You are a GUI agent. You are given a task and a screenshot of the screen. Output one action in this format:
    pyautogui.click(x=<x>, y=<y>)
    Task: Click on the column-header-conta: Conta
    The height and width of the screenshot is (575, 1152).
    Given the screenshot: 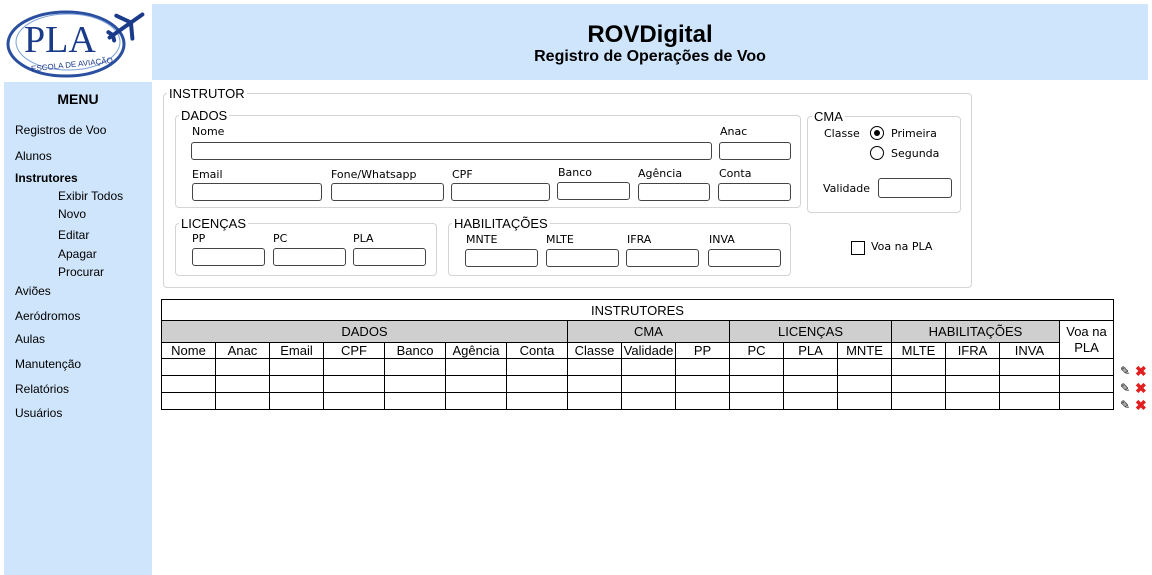 What is the action you would take?
    pyautogui.click(x=537, y=350)
    